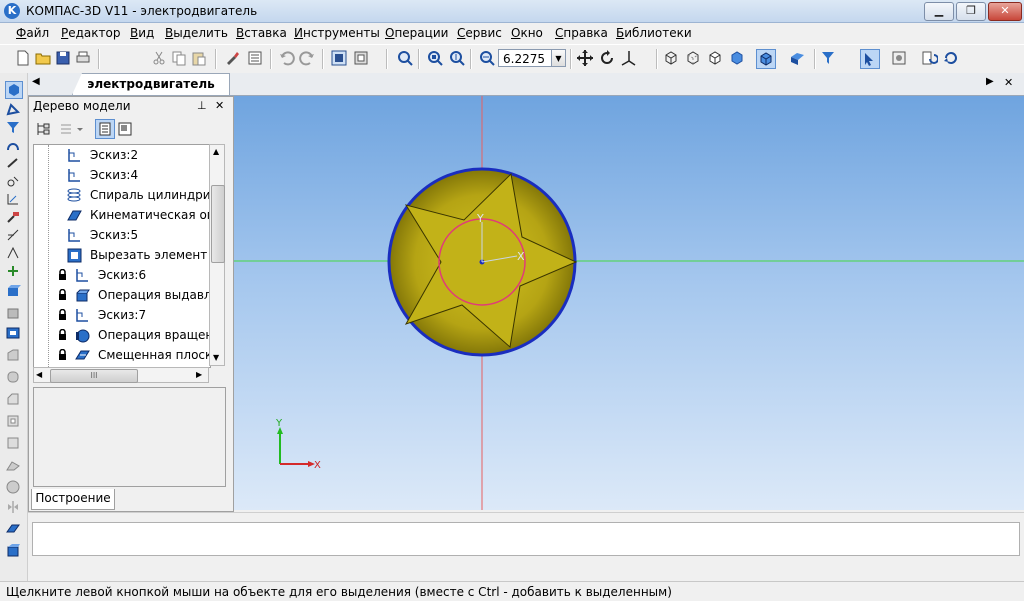 Image resolution: width=1024 pixels, height=601 pixels. What do you see at coordinates (339, 58) in the screenshot?
I see `manager-icon` at bounding box center [339, 58].